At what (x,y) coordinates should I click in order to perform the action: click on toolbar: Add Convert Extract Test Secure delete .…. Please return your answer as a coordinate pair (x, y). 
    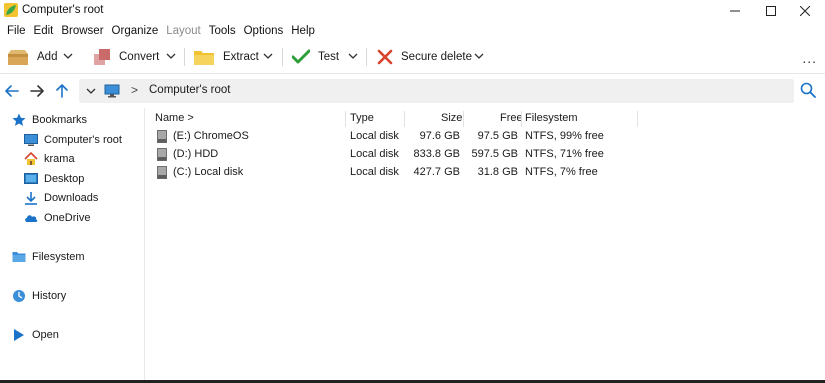
    Looking at the image, I should click on (412, 57).